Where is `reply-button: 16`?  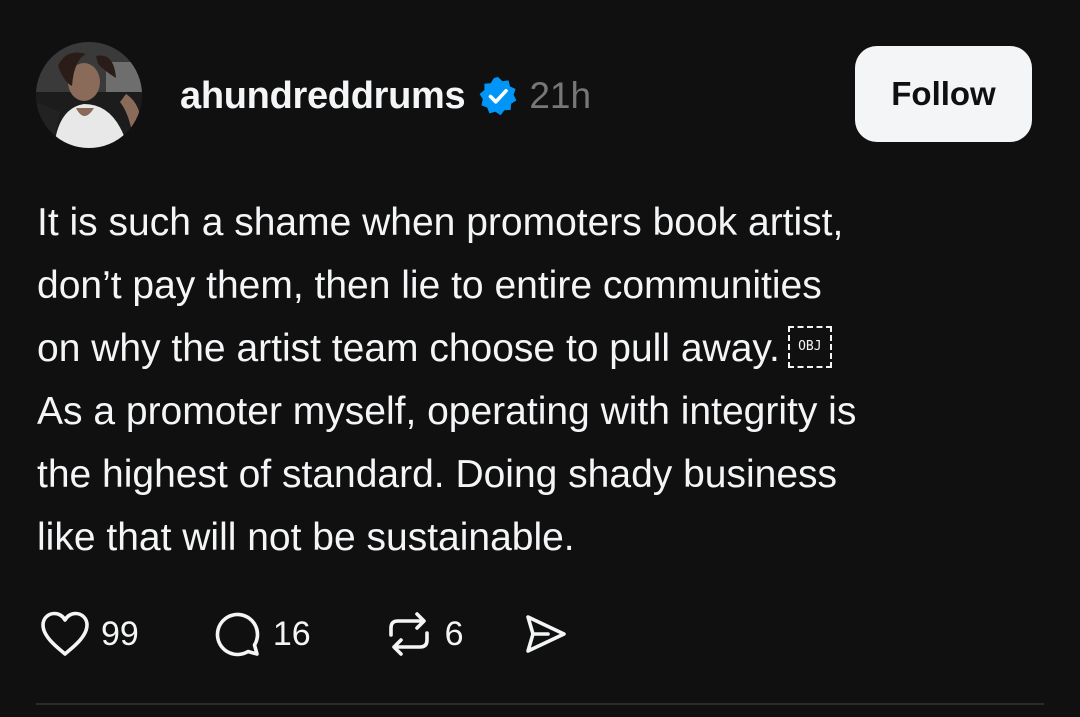
reply-button: 16 is located at coordinates (260, 634).